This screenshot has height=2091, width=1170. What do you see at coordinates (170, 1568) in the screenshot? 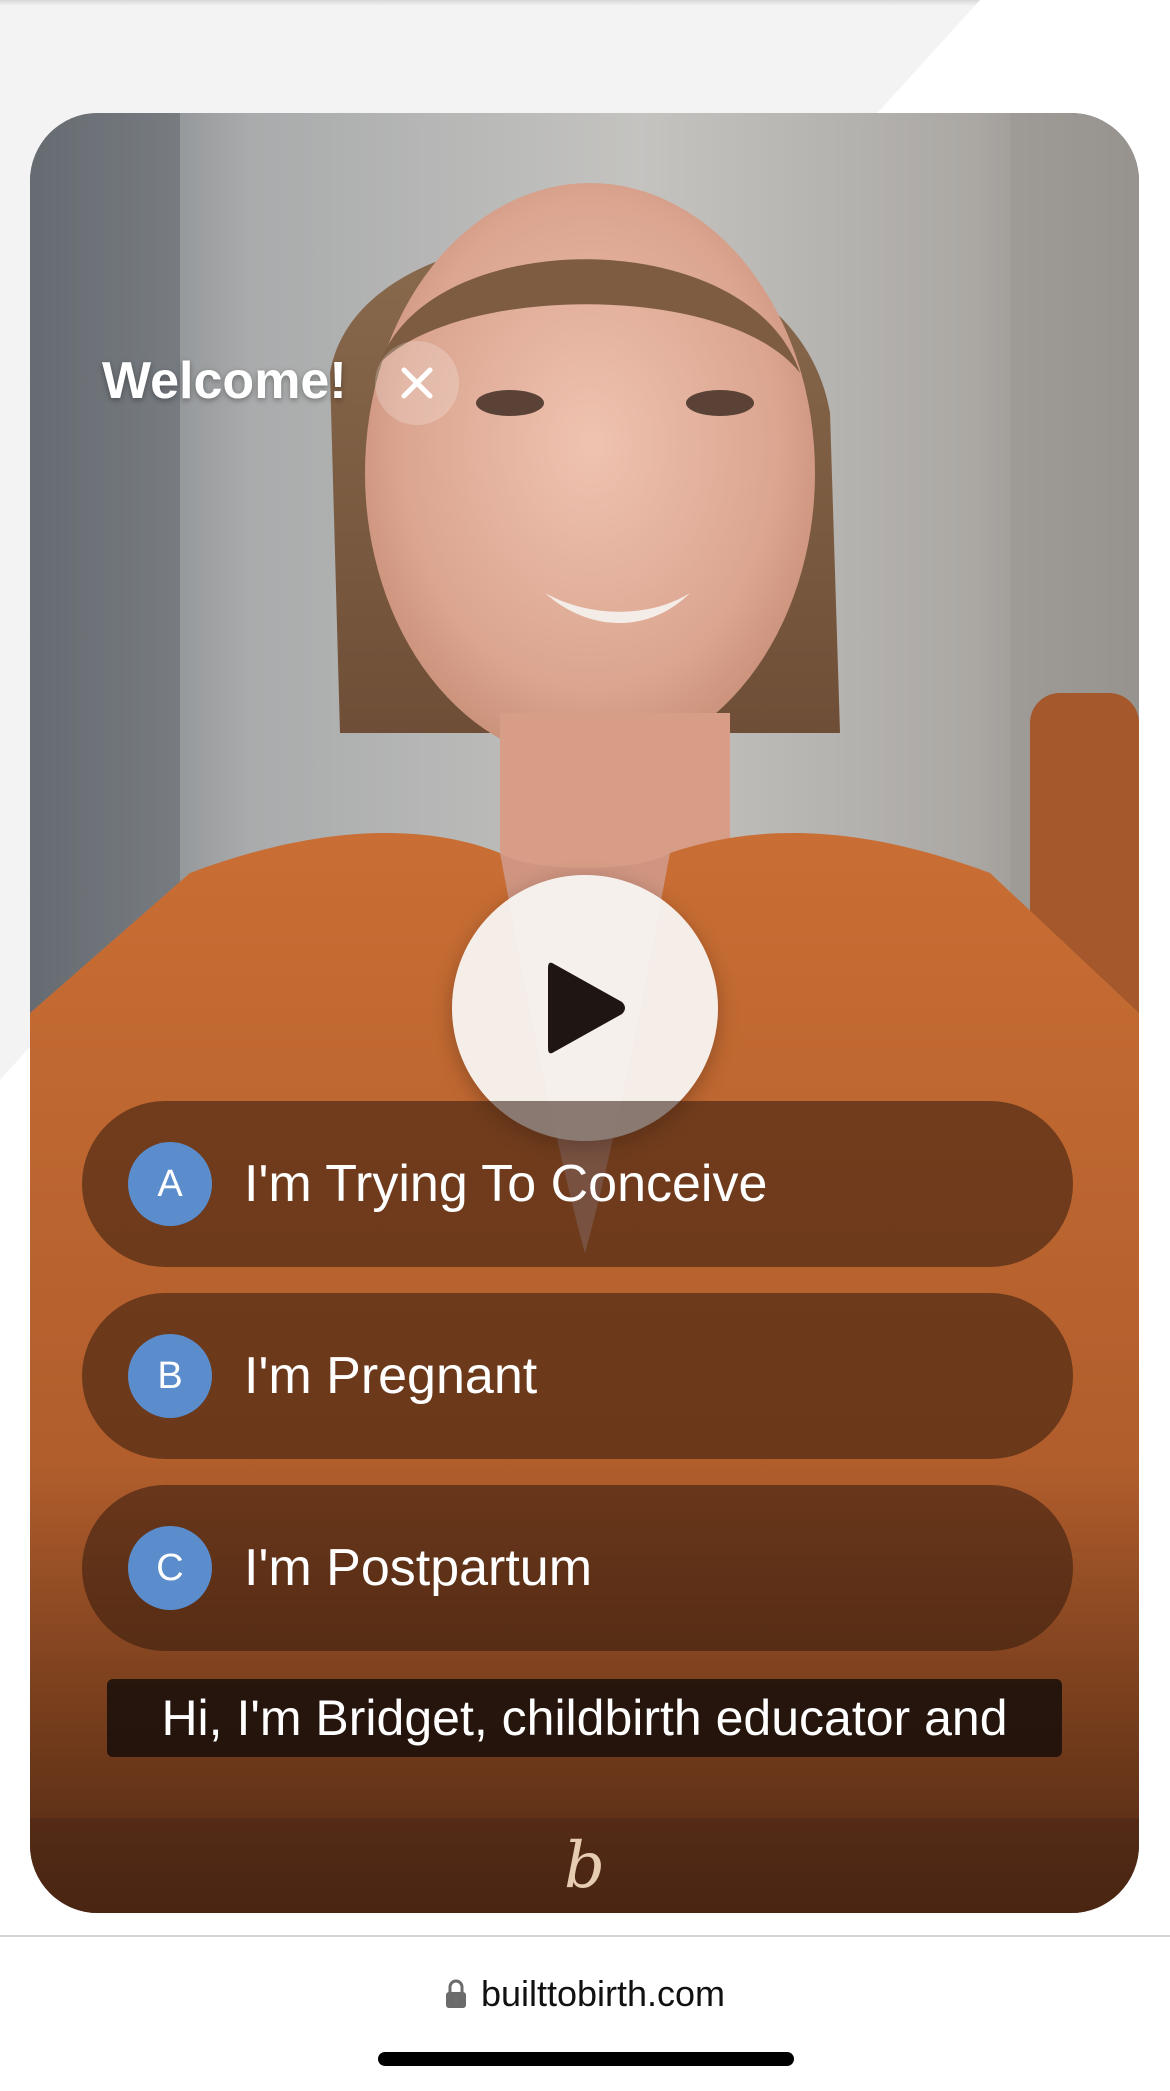
I see `option-letter-badge: C` at bounding box center [170, 1568].